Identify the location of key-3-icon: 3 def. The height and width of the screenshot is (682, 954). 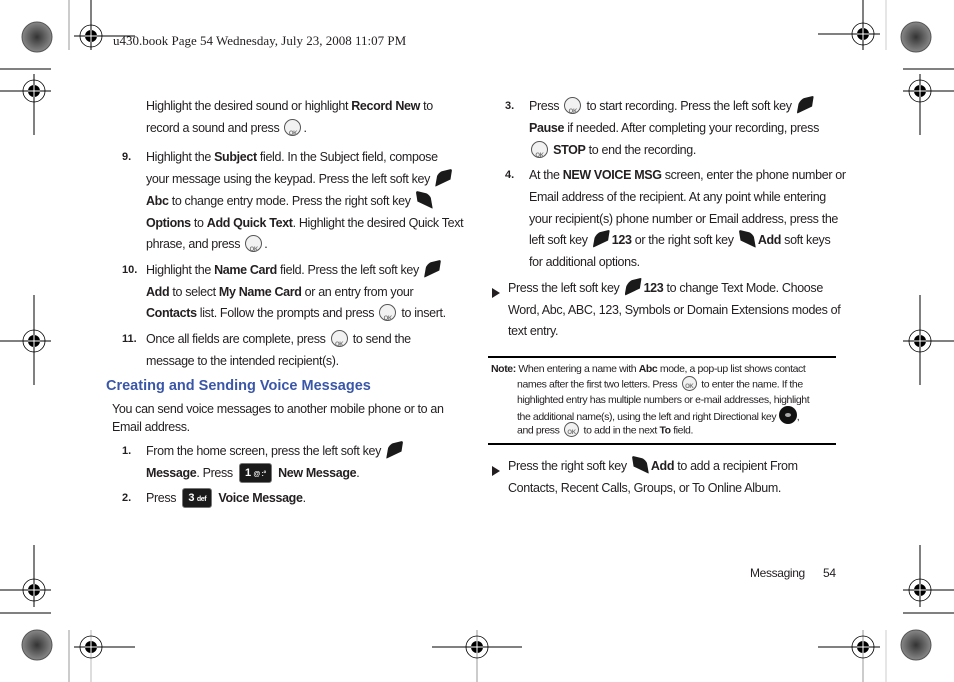
(197, 497).